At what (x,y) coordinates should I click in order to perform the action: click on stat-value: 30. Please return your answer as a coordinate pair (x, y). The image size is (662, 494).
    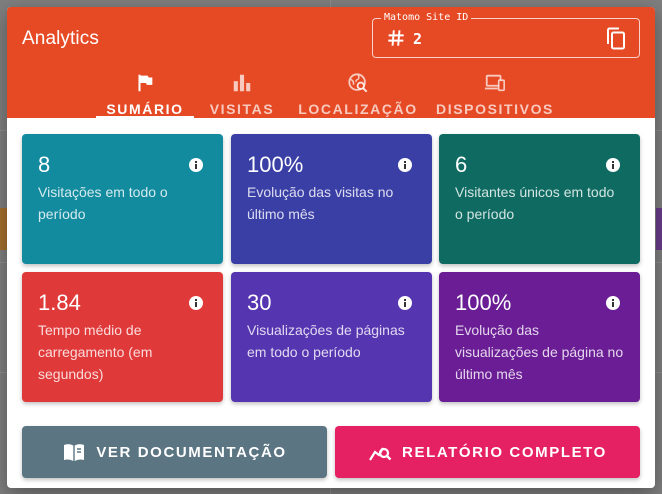
    Looking at the image, I should click on (259, 302).